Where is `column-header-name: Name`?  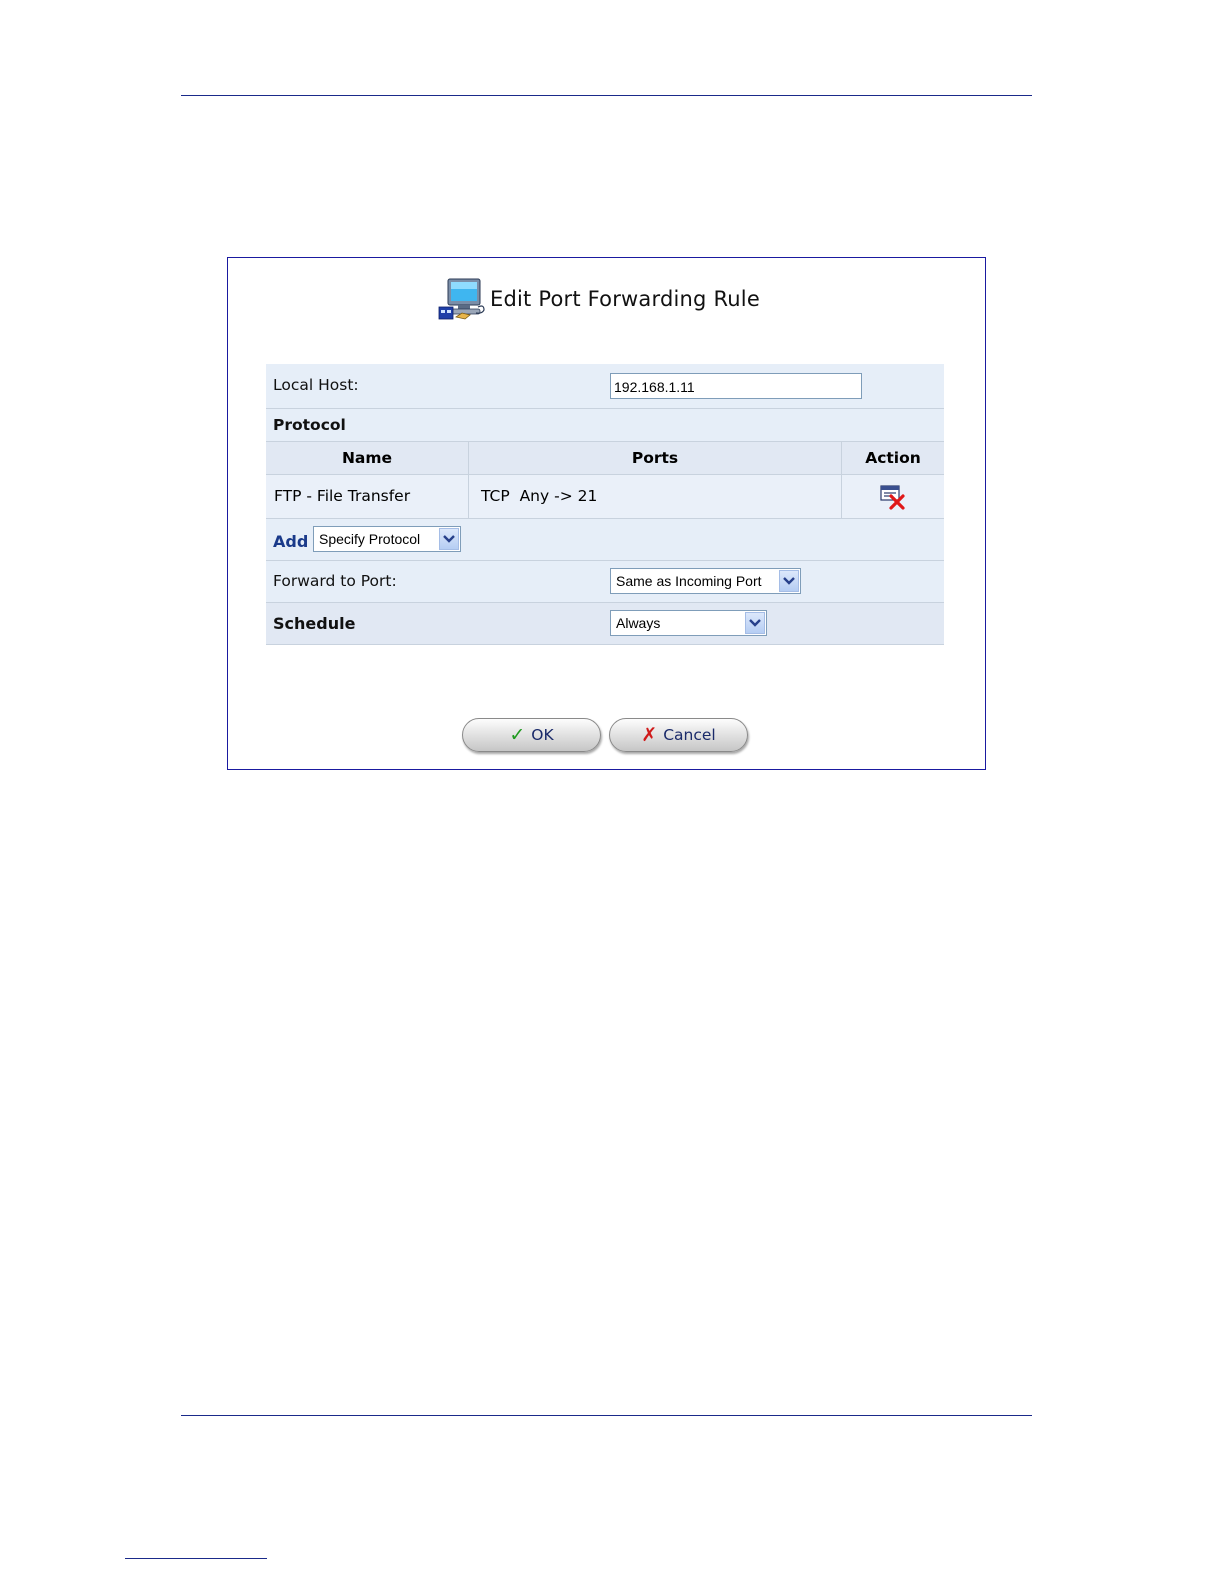 column-header-name: Name is located at coordinates (367, 458).